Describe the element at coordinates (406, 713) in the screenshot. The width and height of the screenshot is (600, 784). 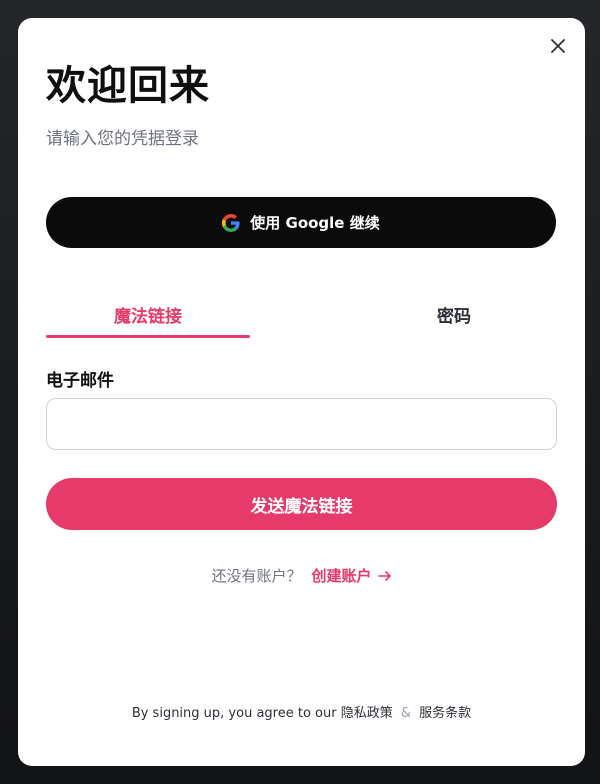
I see `footer-ampersand: &` at that location.